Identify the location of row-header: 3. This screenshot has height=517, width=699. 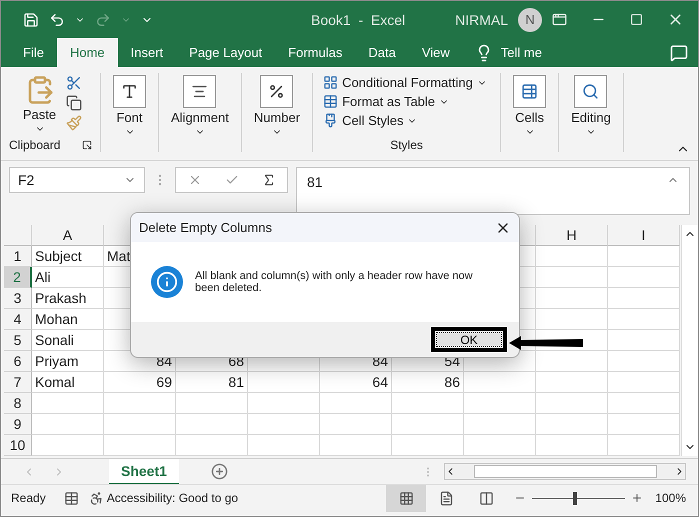
(18, 298).